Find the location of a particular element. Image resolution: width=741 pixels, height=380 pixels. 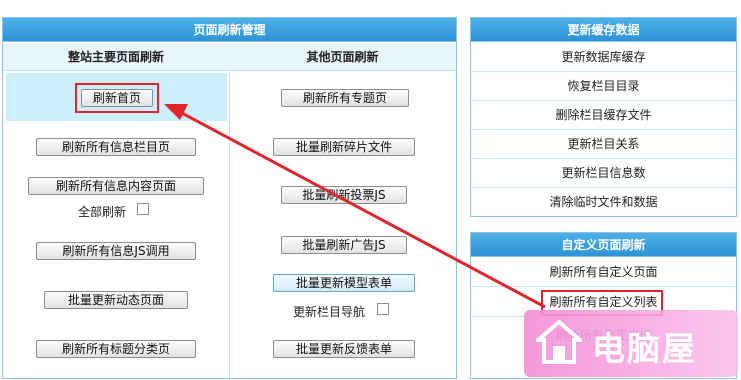

watermark-badge: 电脑屋 is located at coordinates (631, 343).